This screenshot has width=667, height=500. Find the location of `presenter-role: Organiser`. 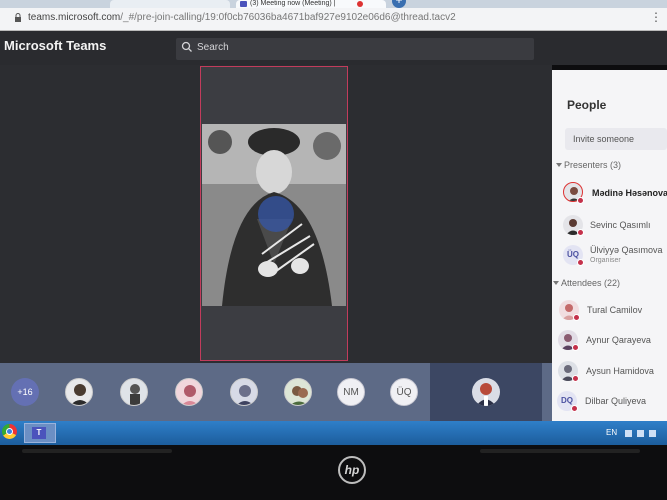

presenter-role: Organiser is located at coordinates (605, 260).